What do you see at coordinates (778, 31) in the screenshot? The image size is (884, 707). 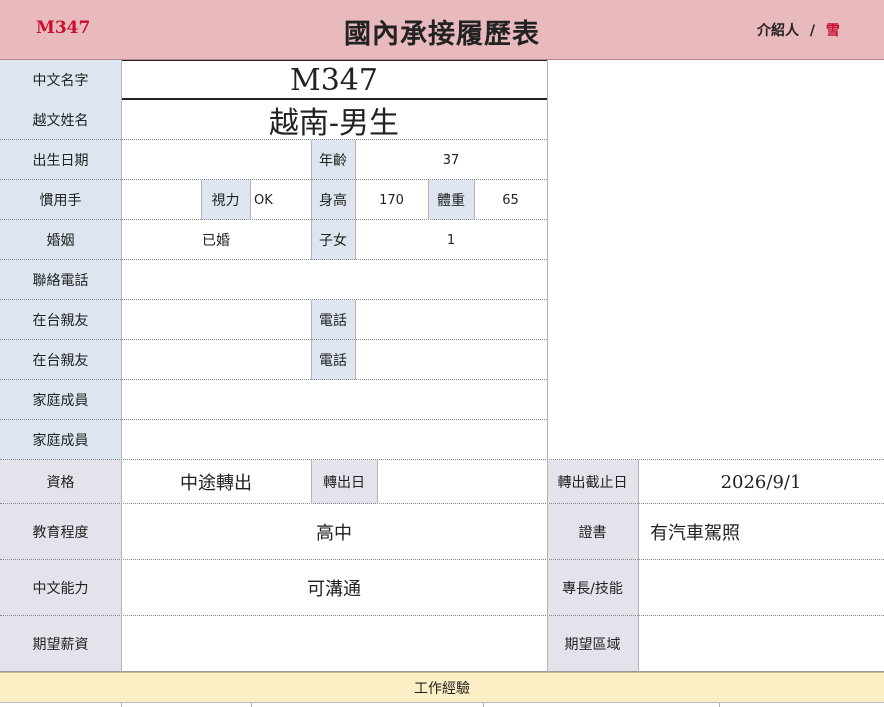 I see `introducer-label: 介紹人` at bounding box center [778, 31].